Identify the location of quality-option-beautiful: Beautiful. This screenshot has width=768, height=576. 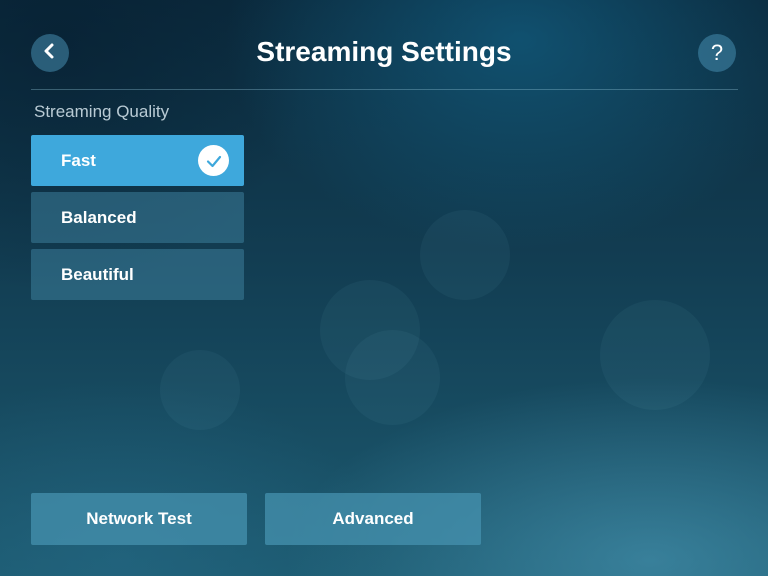
(137, 274).